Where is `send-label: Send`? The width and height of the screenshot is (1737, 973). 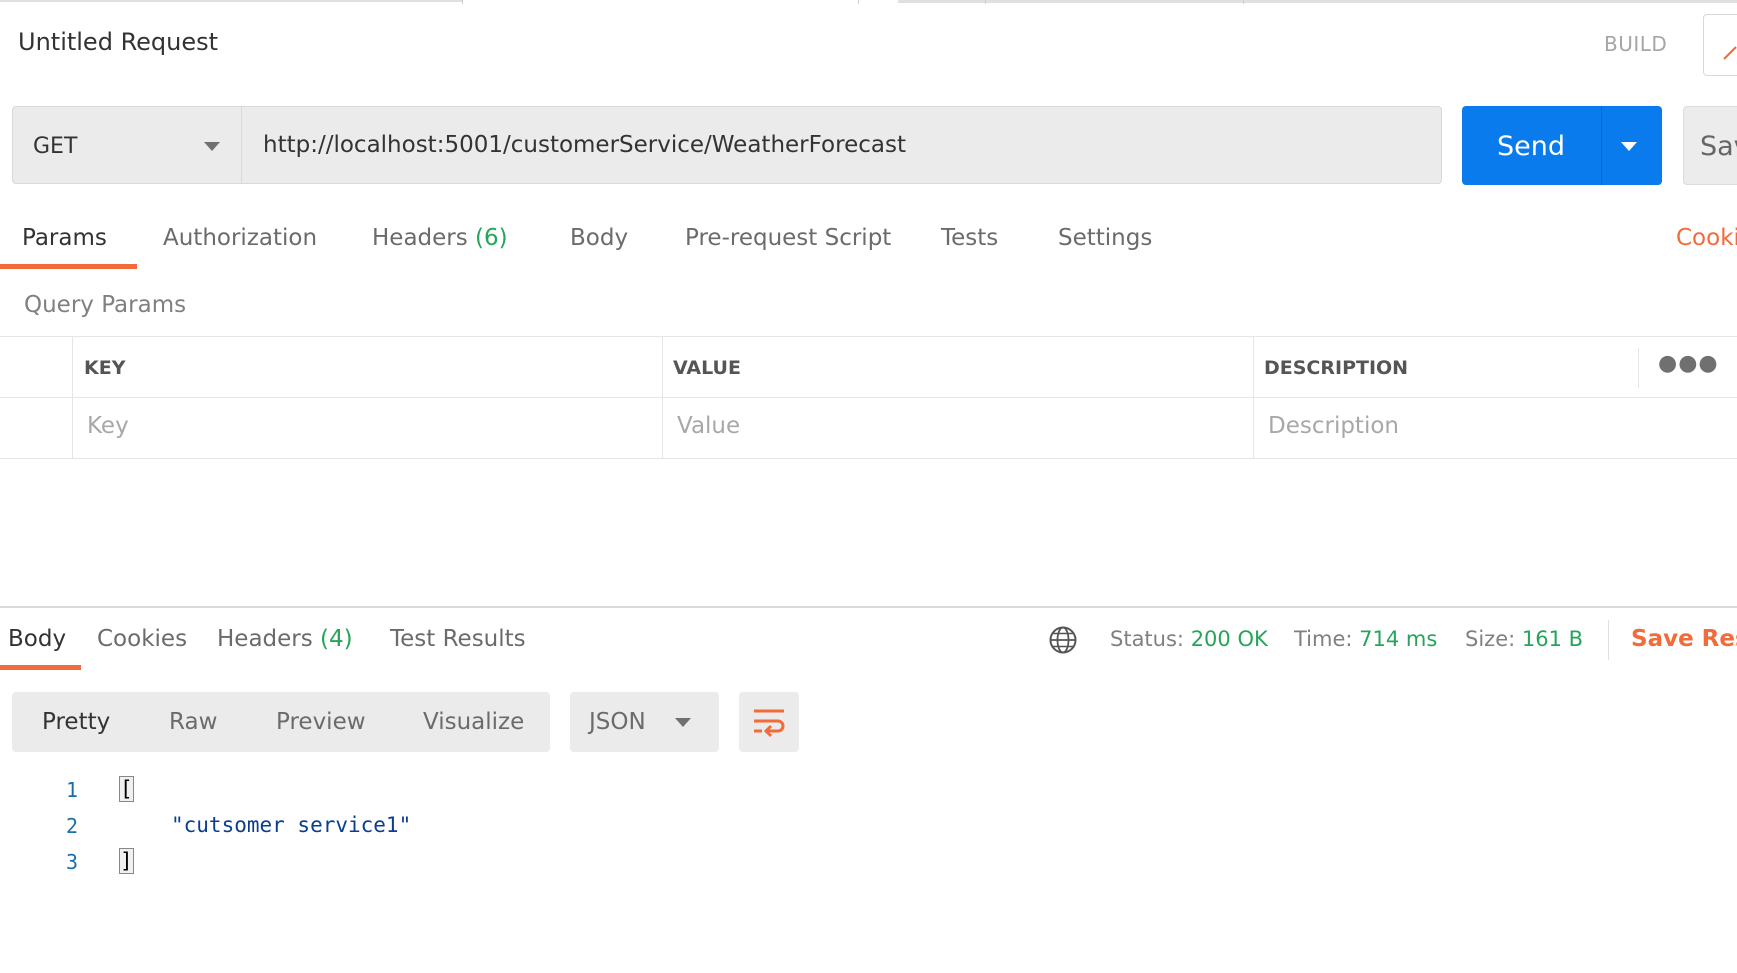 send-label: Send is located at coordinates (1531, 146).